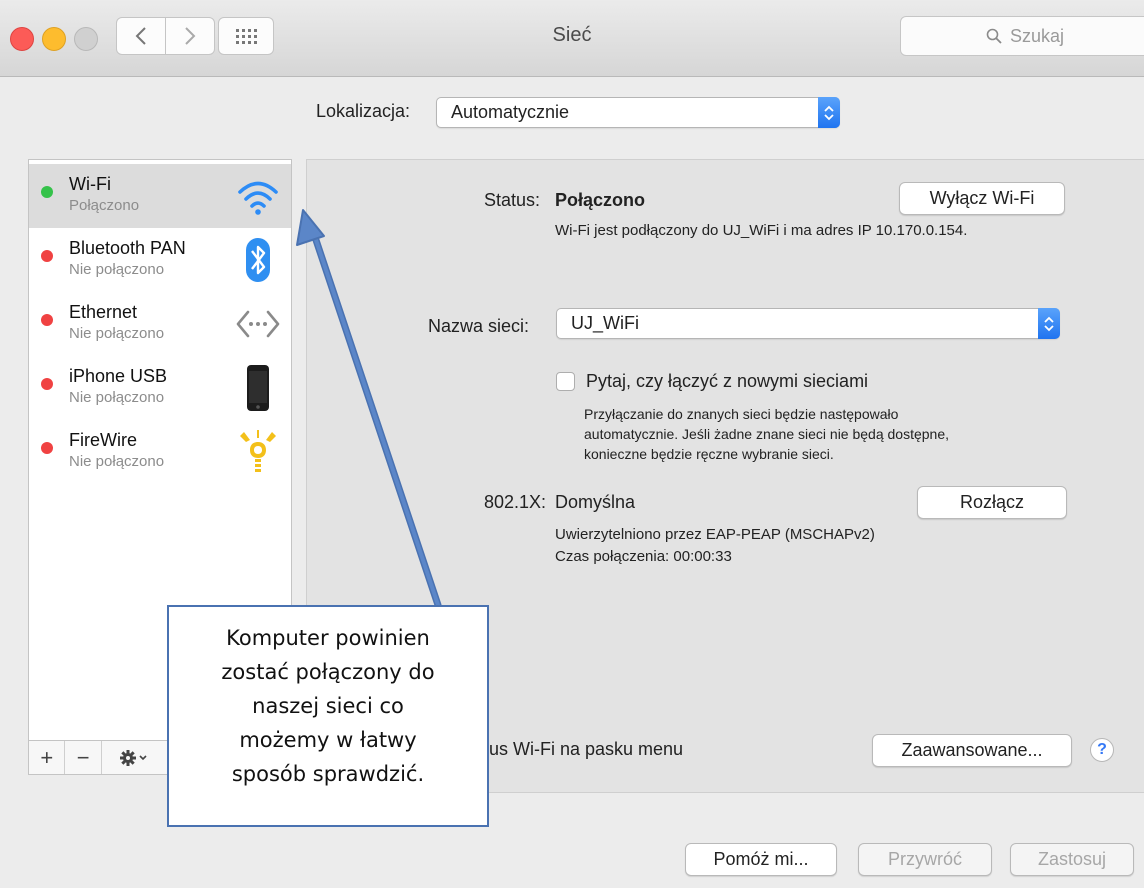  Describe the element at coordinates (328, 774) in the screenshot. I see `annotation-line: sposób sprawdzić.` at that location.